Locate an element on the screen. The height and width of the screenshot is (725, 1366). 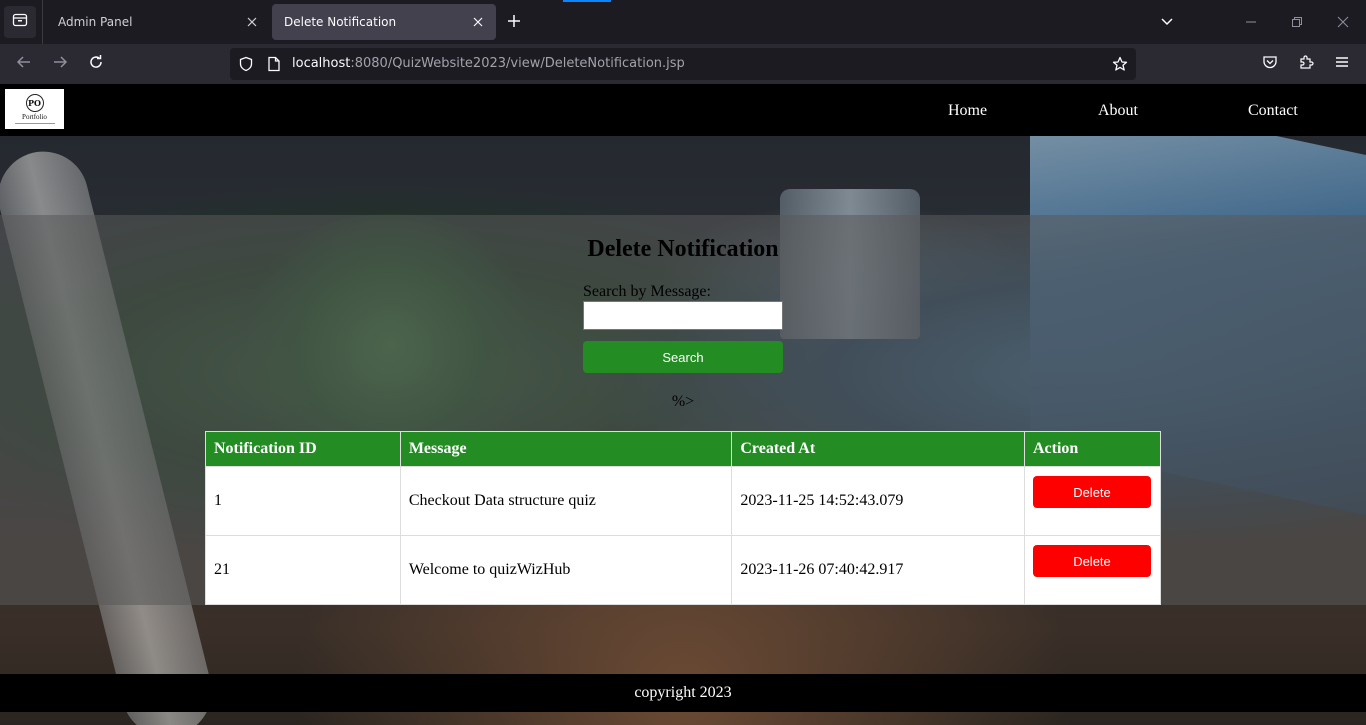
back-button is located at coordinates (24, 64).